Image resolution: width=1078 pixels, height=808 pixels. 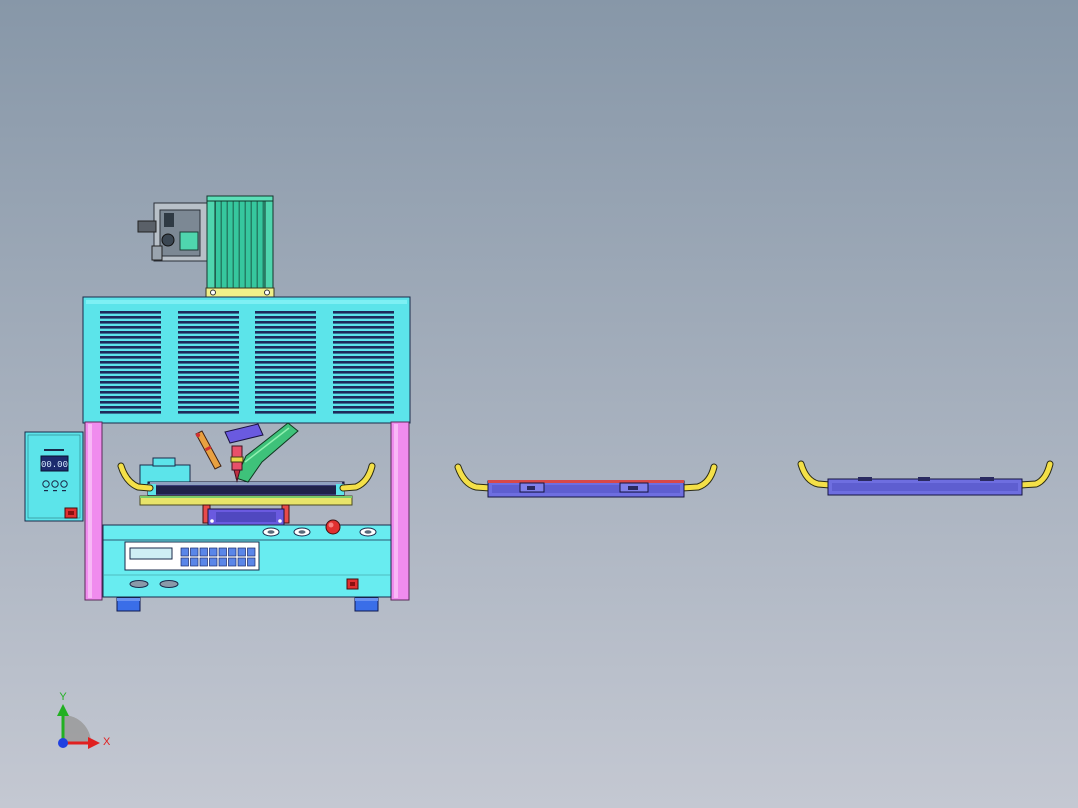 I want to click on emergency-stop-highlight, so click(x=331, y=525).